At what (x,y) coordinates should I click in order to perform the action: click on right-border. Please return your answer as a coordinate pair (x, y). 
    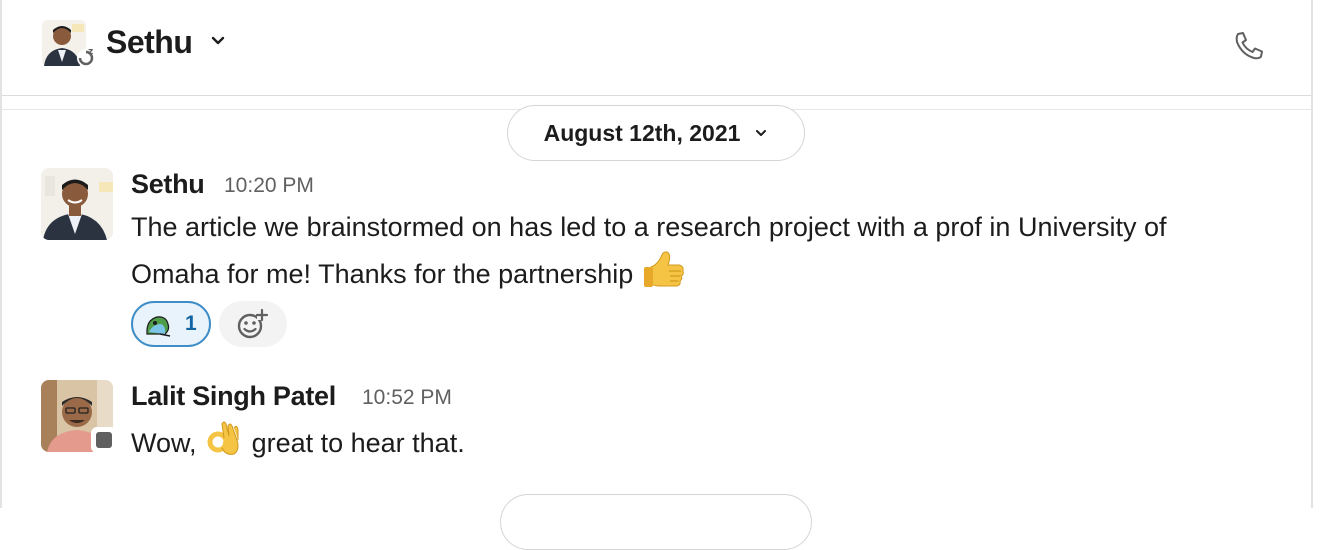
    Looking at the image, I should click on (1312, 254).